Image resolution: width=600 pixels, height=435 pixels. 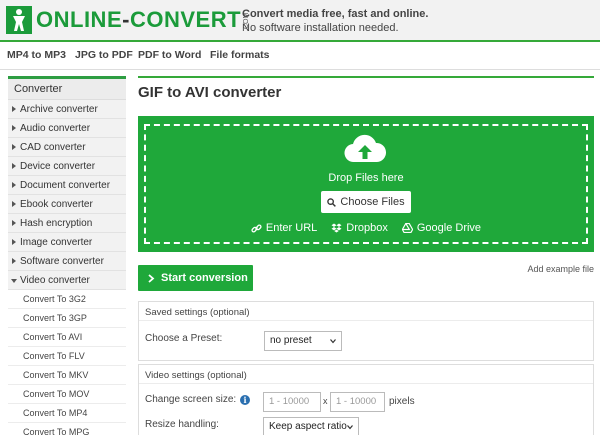 What do you see at coordinates (311, 426) in the screenshot?
I see `resize-handling-select: Keep aspect ratio` at bounding box center [311, 426].